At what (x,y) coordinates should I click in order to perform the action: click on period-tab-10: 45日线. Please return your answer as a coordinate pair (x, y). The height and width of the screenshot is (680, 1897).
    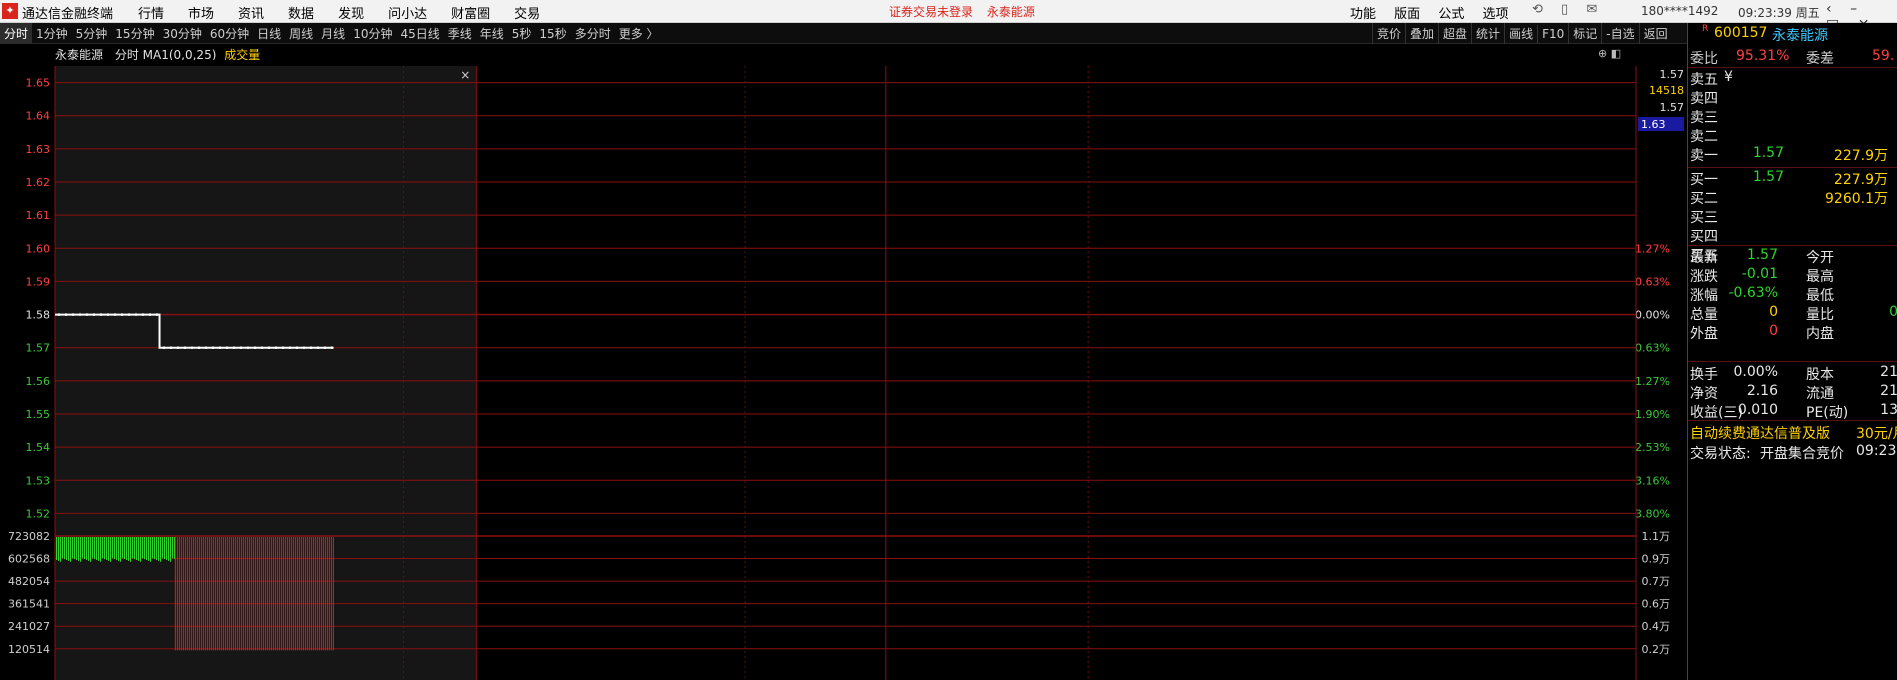
    Looking at the image, I should click on (419, 33).